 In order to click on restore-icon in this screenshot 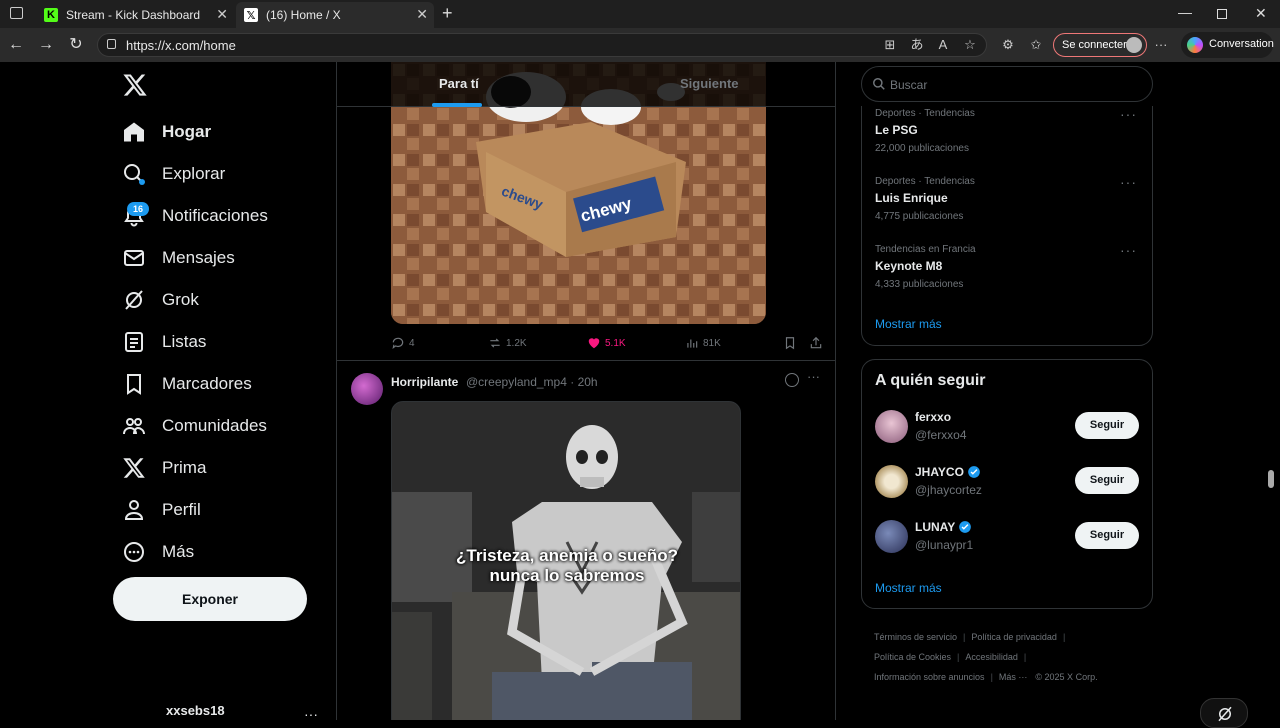, I will do `click(1222, 14)`.